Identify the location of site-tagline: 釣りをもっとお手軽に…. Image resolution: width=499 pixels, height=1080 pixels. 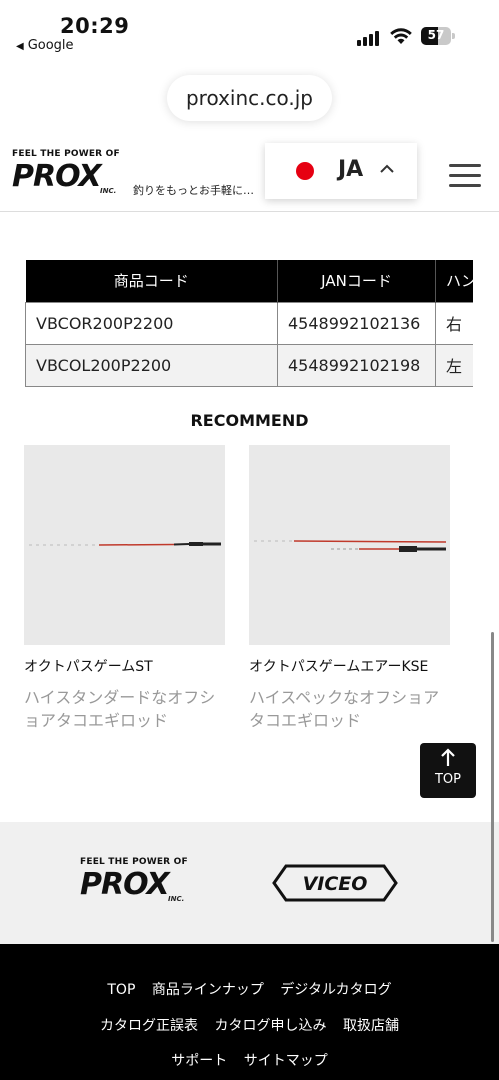
(193, 190).